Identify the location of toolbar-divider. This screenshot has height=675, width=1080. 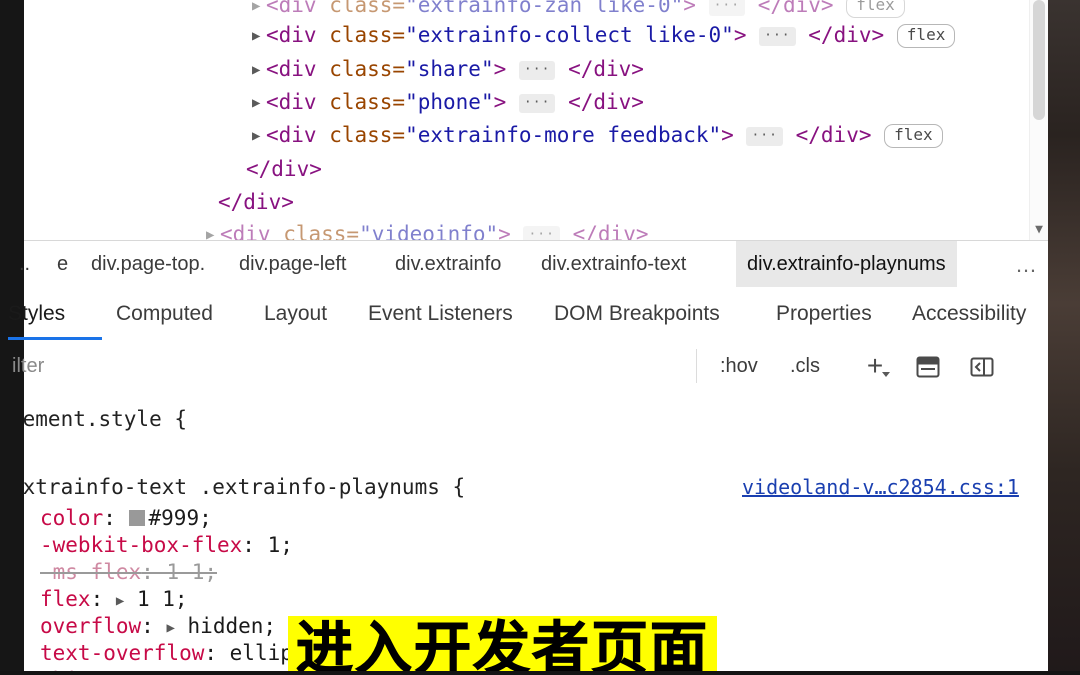
(696, 366).